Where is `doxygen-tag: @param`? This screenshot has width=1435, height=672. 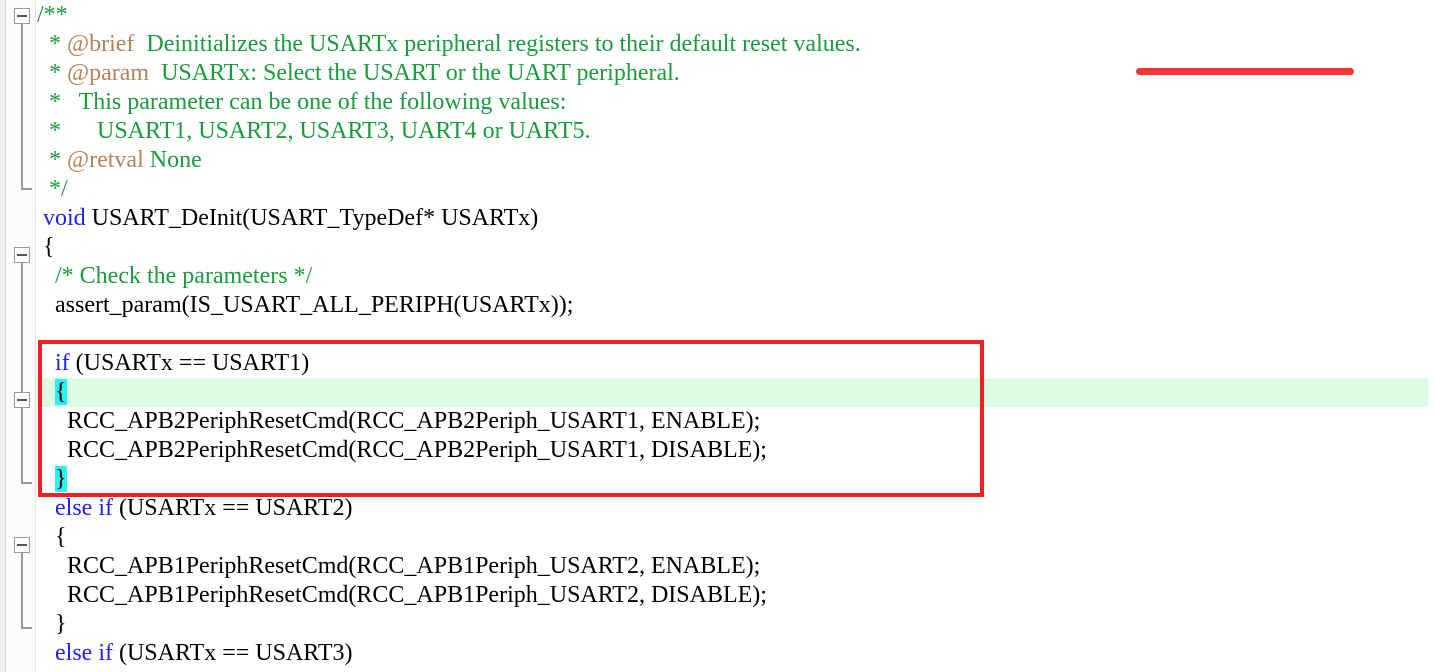
doxygen-tag: @param is located at coordinates (108, 73).